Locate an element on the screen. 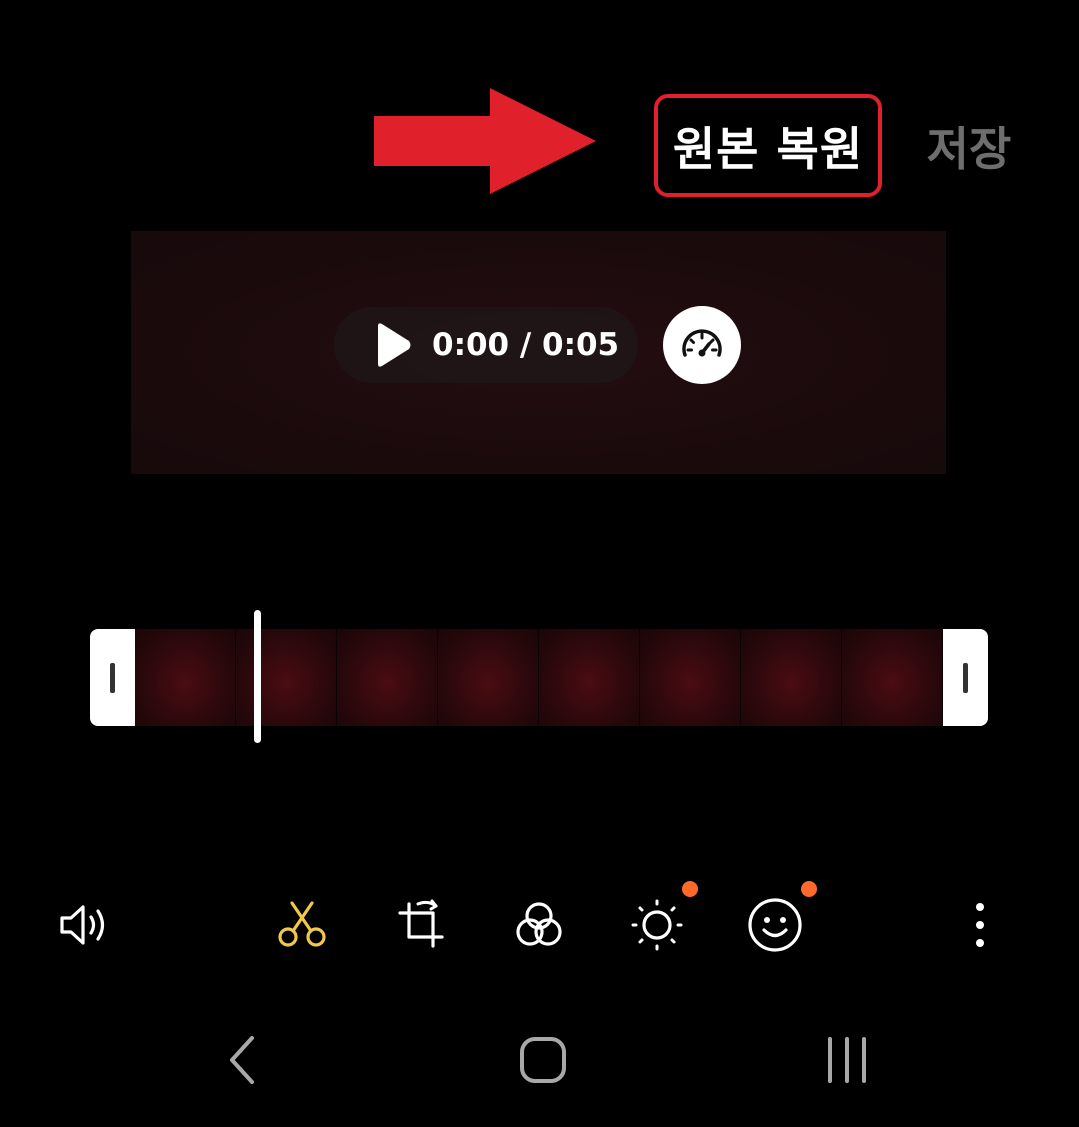  scissors-icon is located at coordinates (302, 924).